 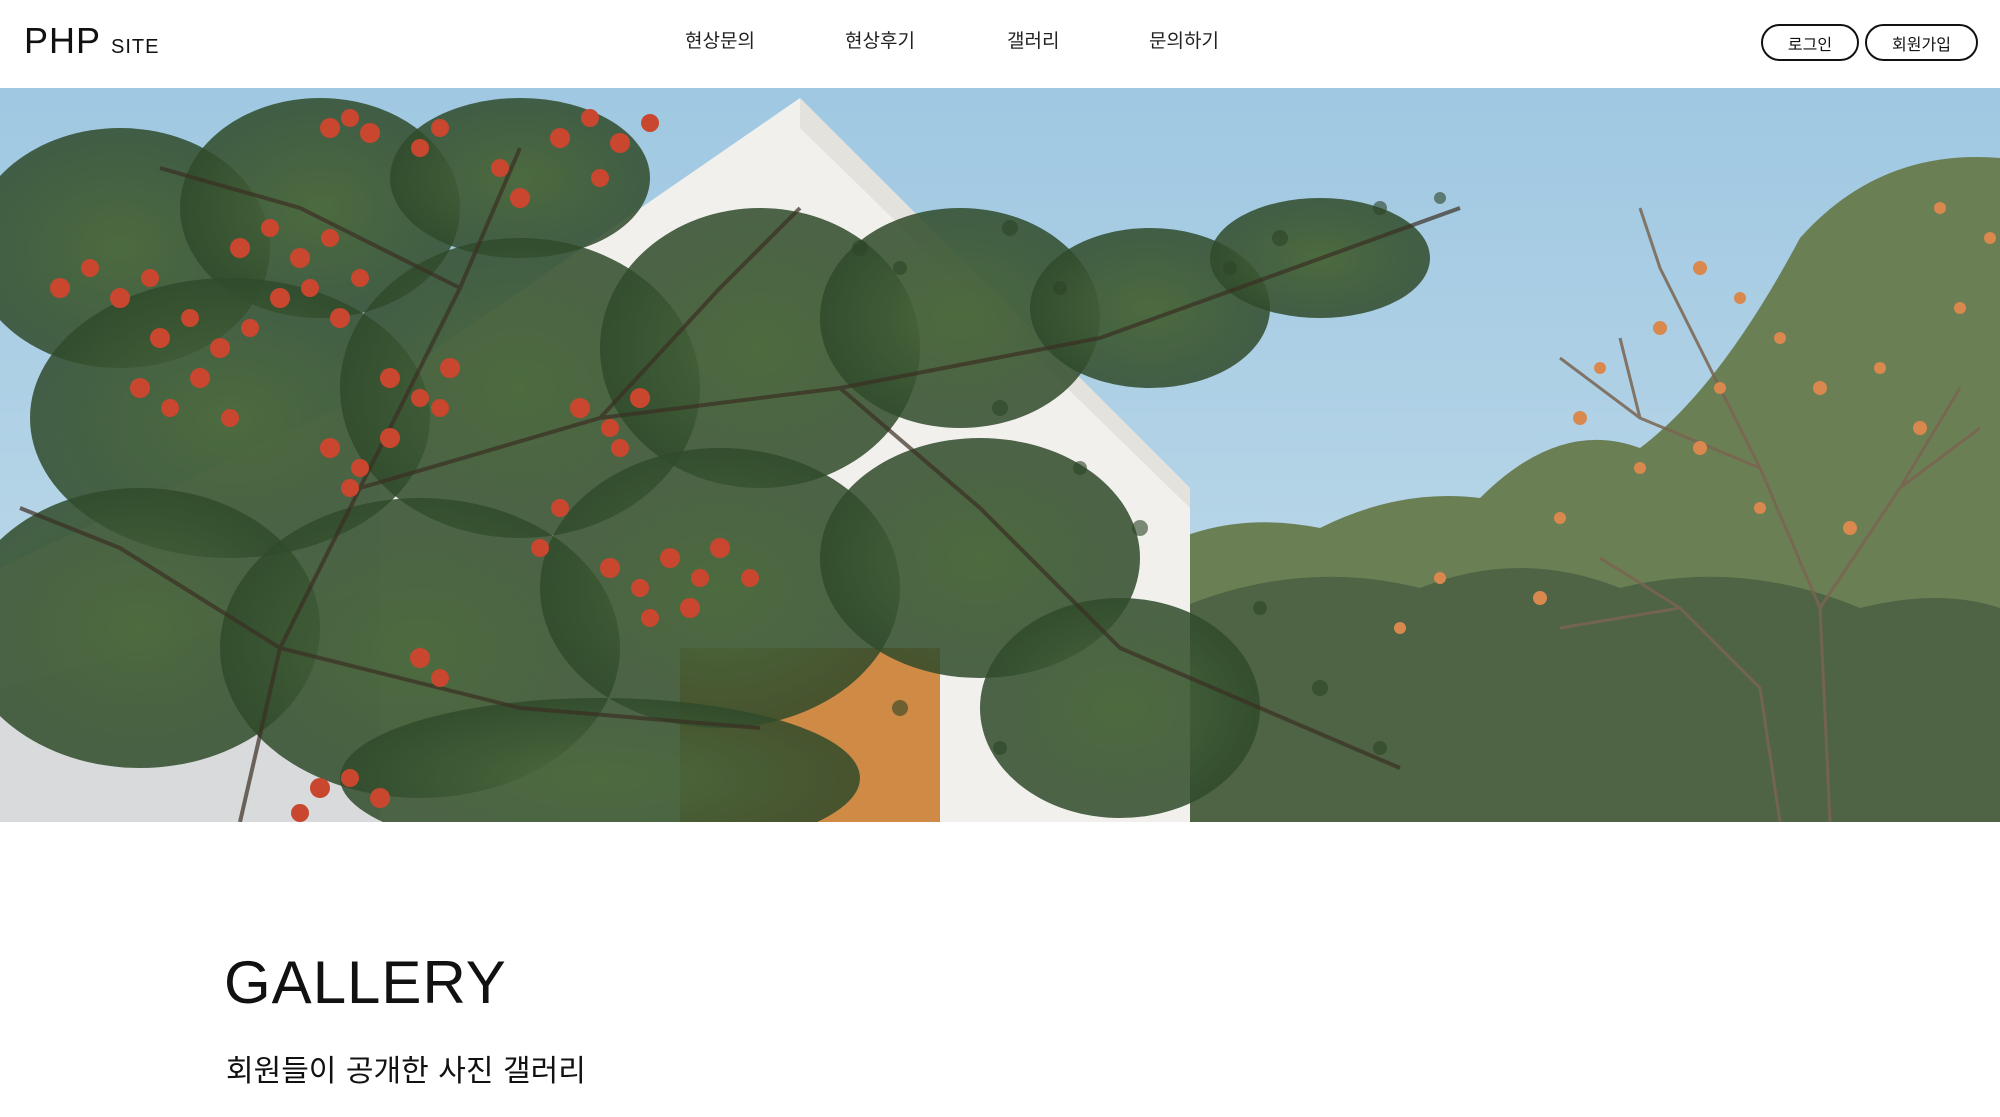 I want to click on page-title: GALLERY, so click(x=365, y=982).